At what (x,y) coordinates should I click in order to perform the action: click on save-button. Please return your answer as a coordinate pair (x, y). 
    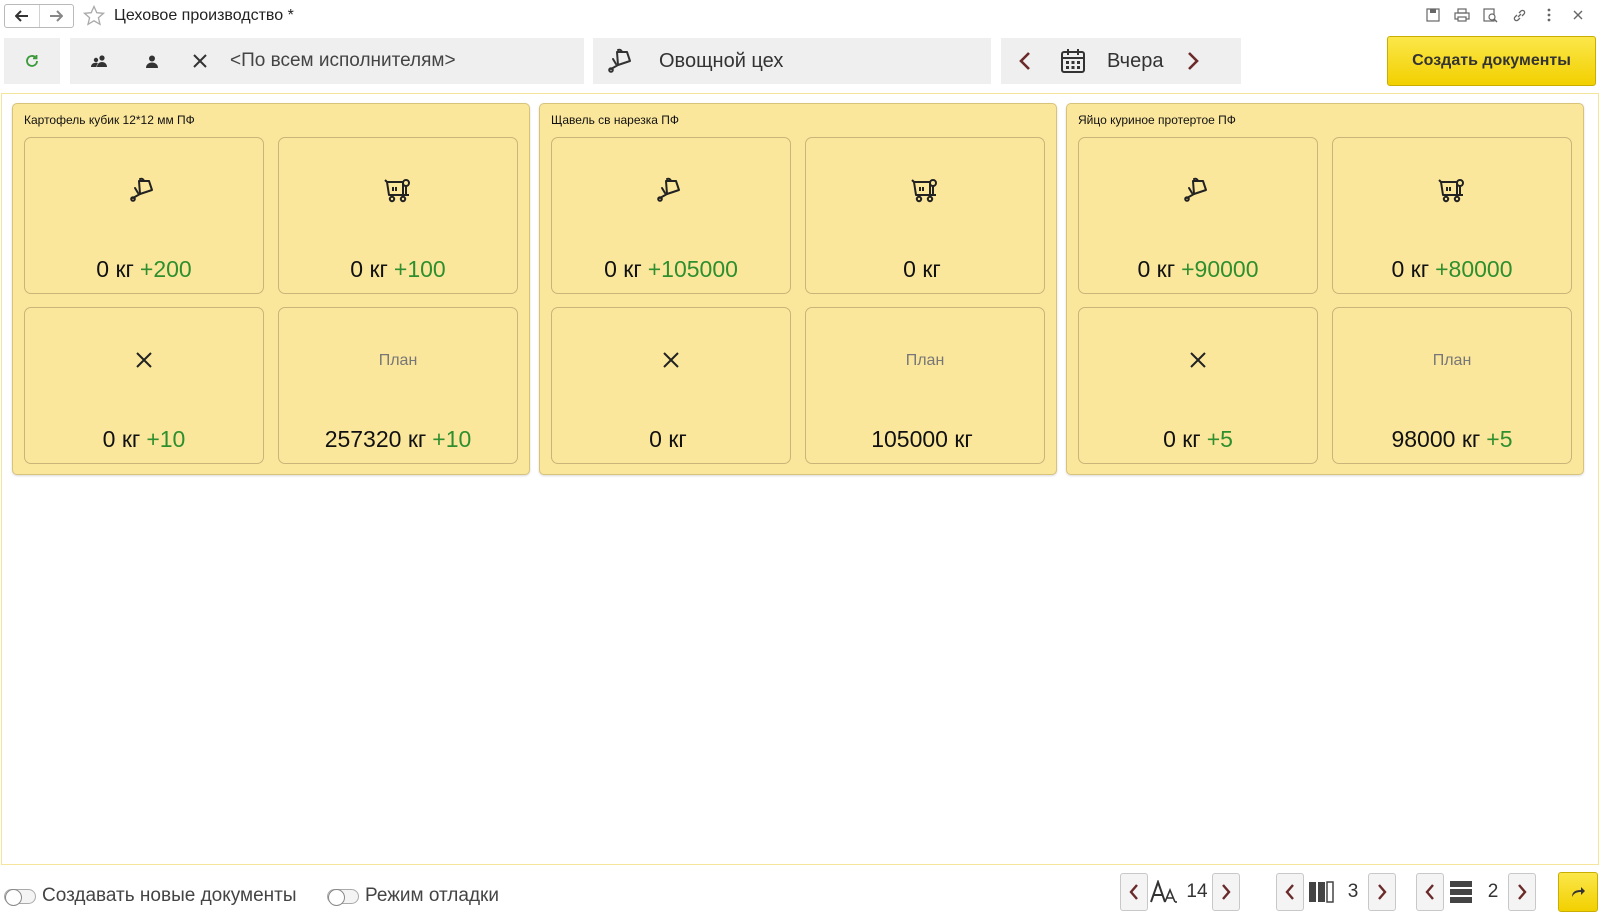
    Looking at the image, I should click on (1432, 15).